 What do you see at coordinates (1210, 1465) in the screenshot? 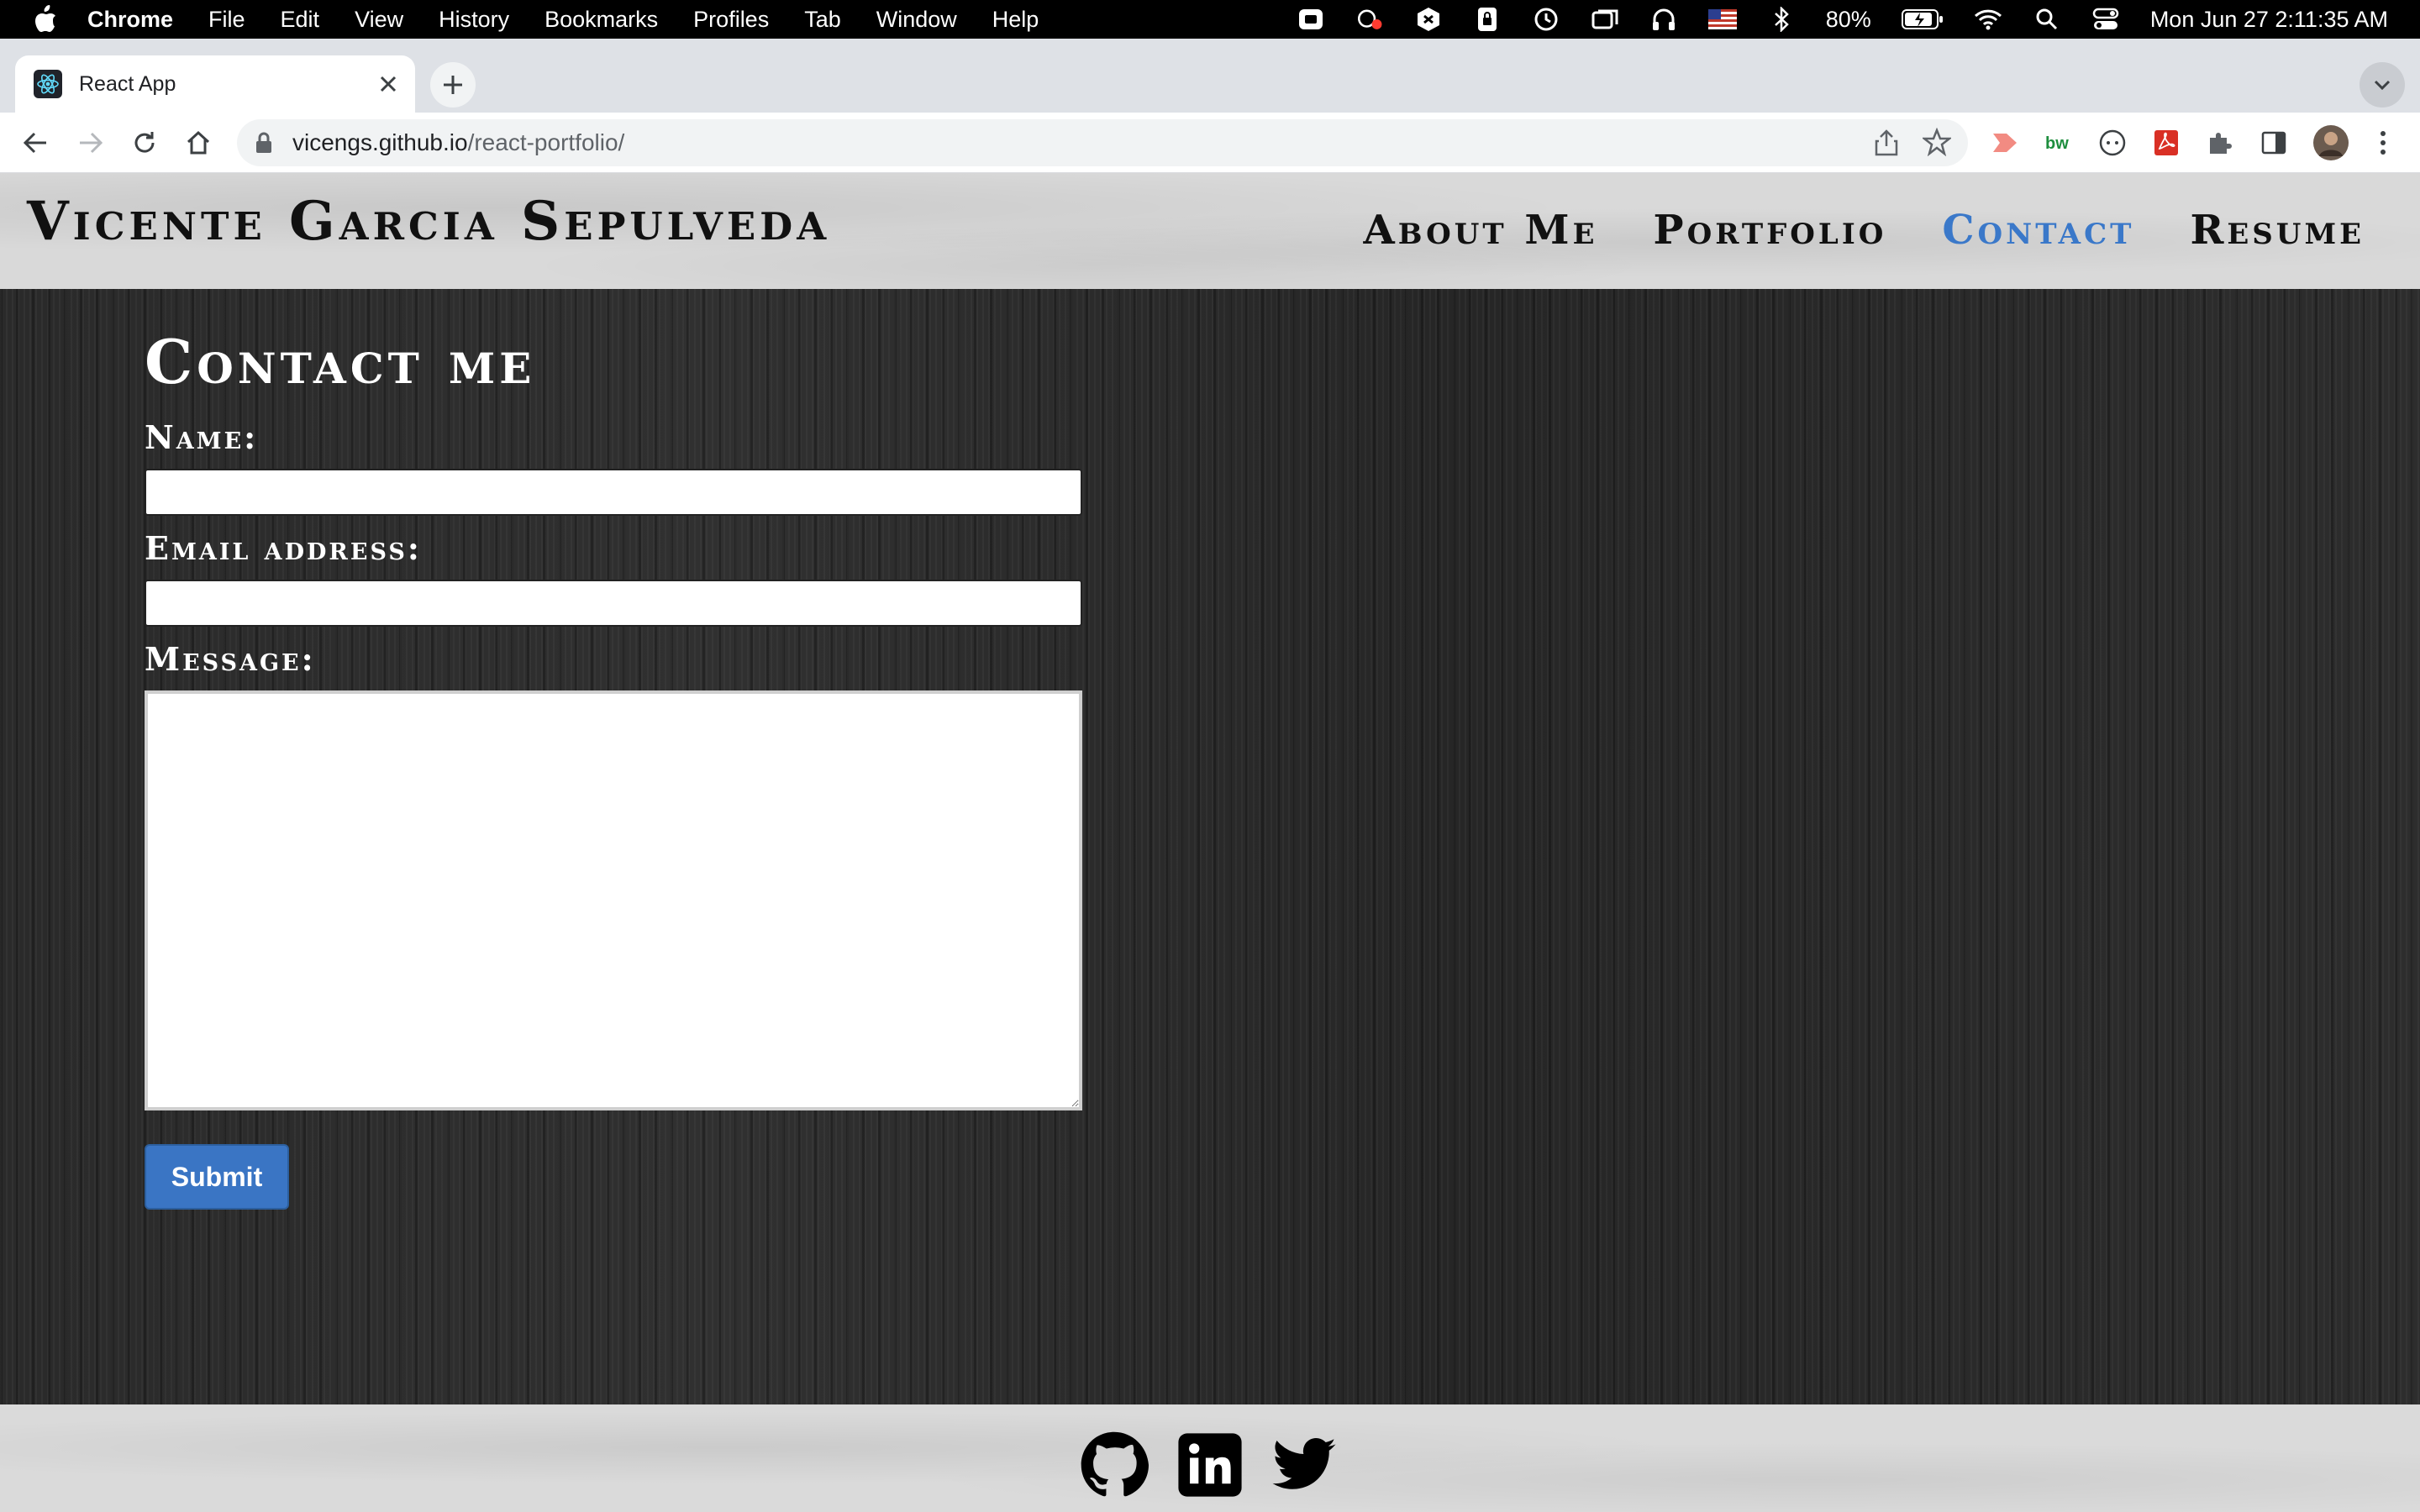
I see `linkedin-icon` at bounding box center [1210, 1465].